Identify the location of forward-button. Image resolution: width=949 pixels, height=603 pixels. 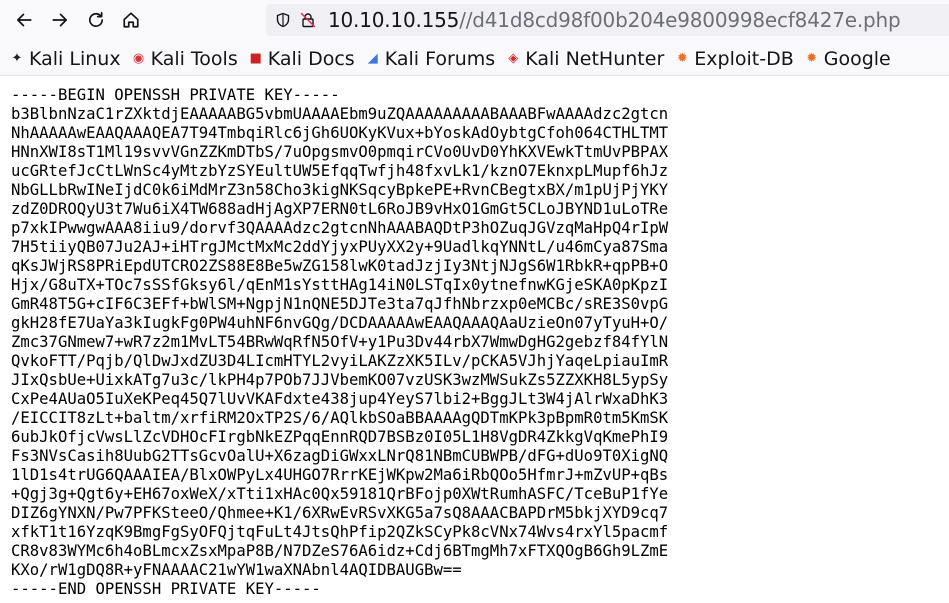
(60, 20).